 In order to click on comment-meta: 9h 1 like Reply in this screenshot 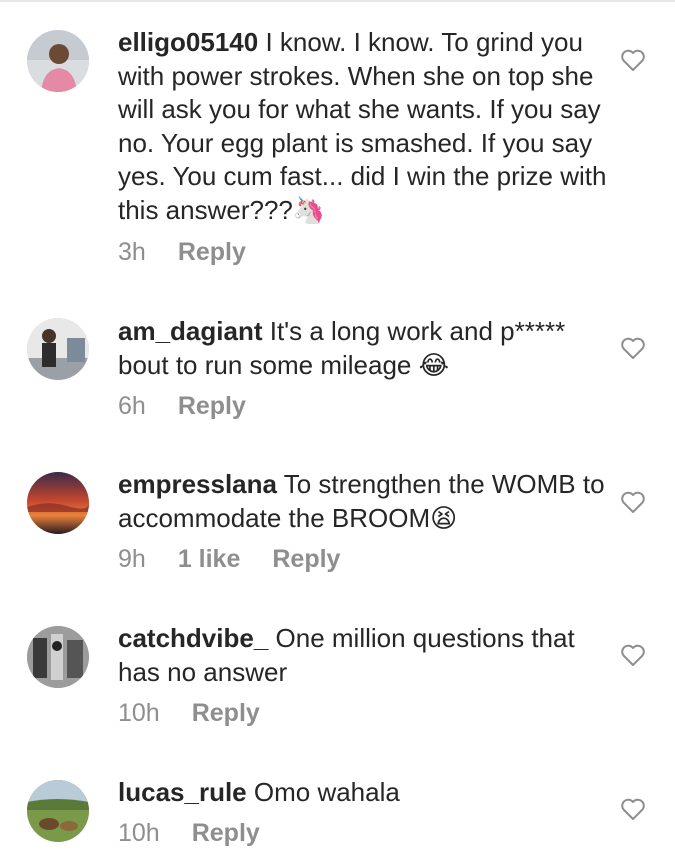, I will do `click(229, 559)`.